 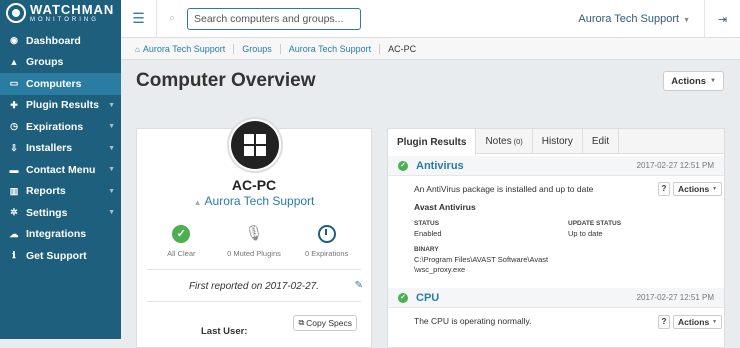 I want to click on sidebar-item-reports: ▥ Reports ▼, so click(x=60, y=192).